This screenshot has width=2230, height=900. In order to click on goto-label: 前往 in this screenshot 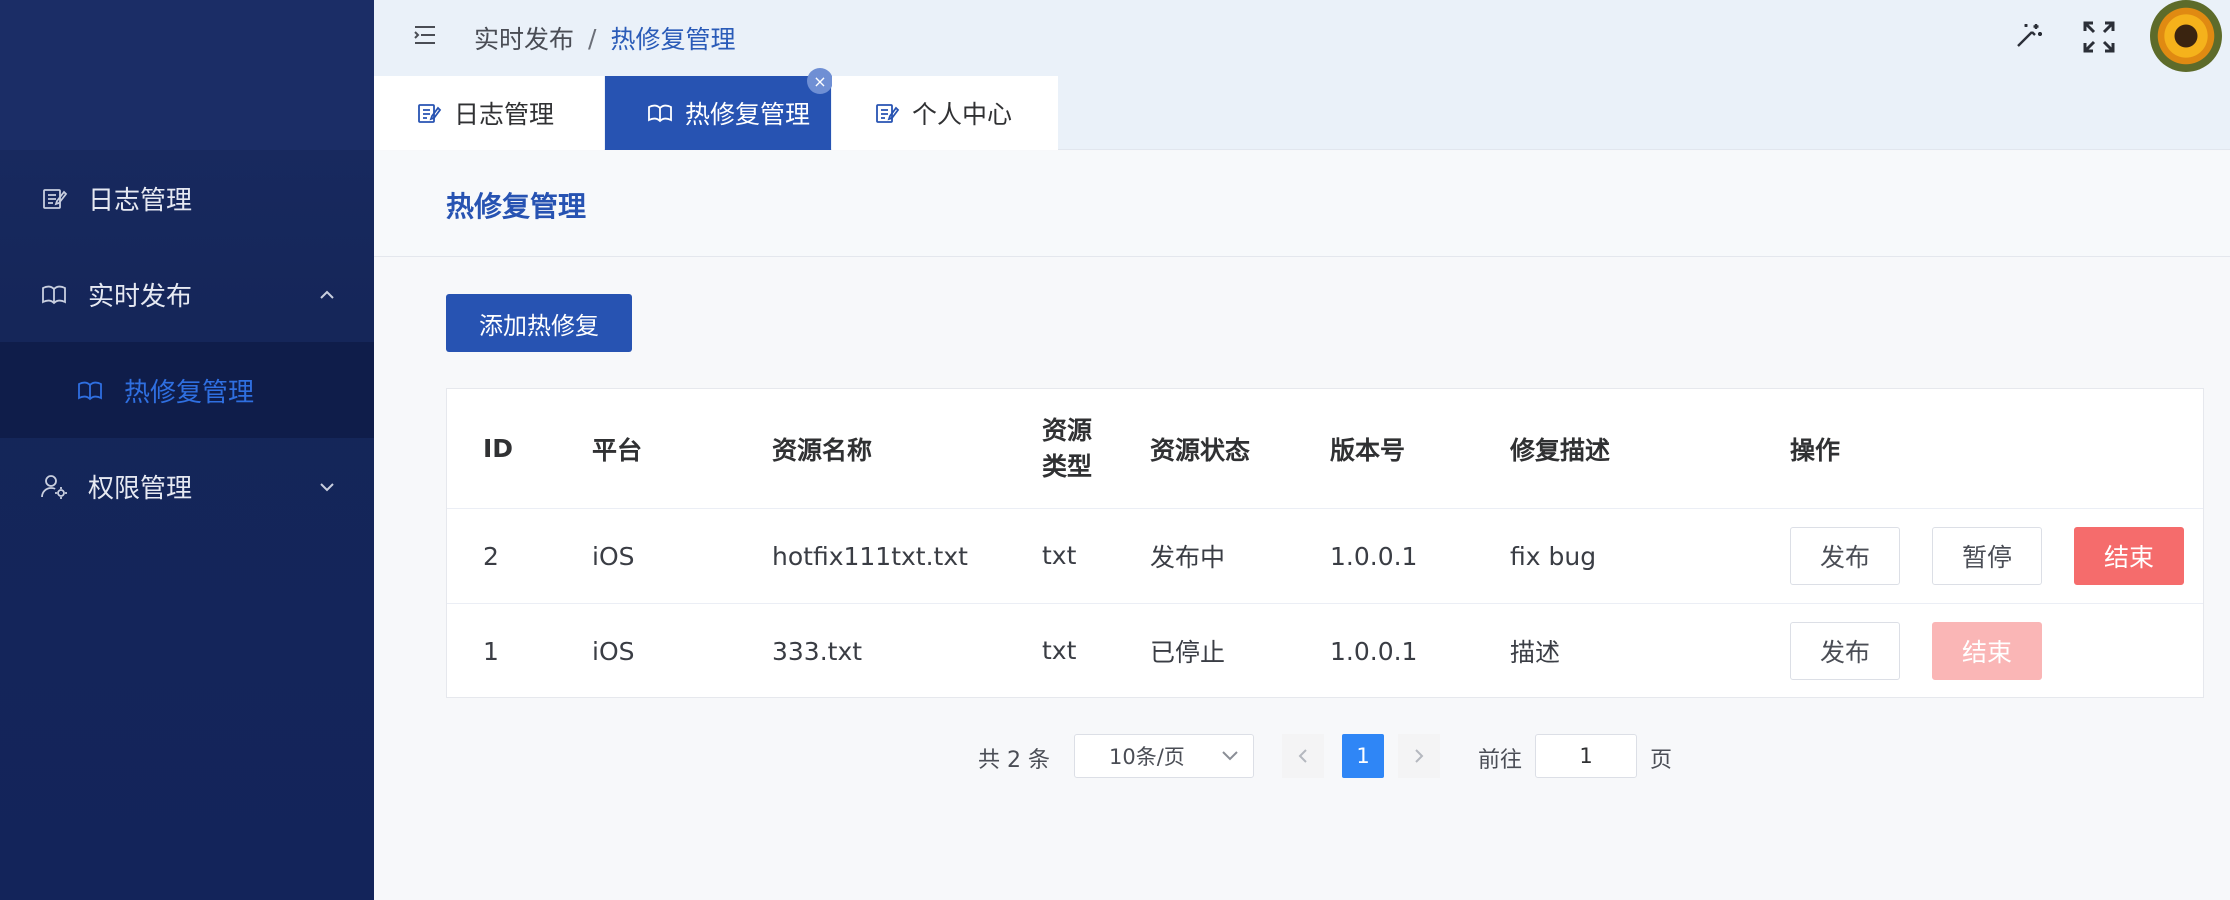, I will do `click(1500, 760)`.